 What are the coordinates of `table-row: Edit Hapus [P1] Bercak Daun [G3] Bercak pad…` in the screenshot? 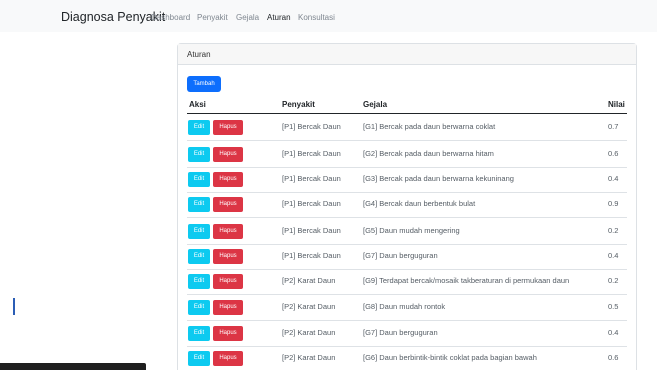 It's located at (407, 180).